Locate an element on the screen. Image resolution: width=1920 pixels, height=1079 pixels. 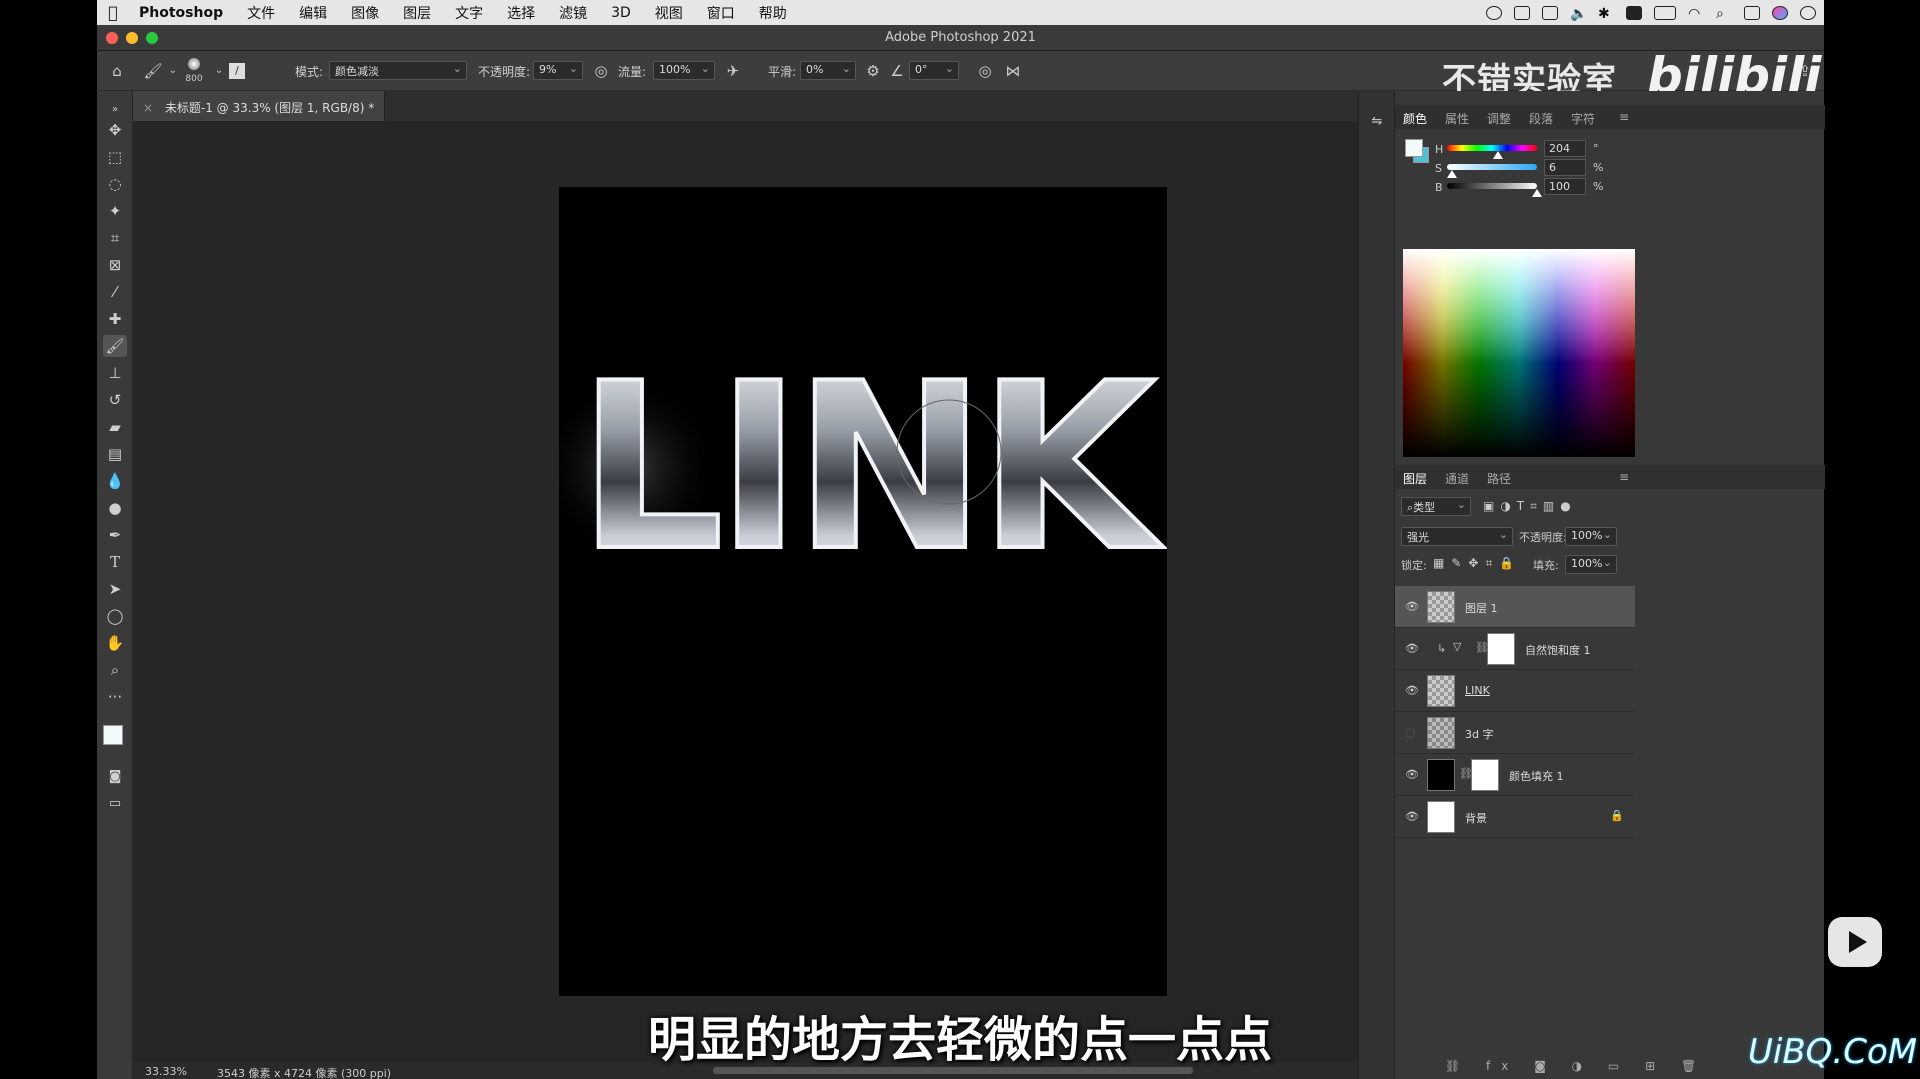
layer-opacity-input: 100% is located at coordinates (1591, 536).